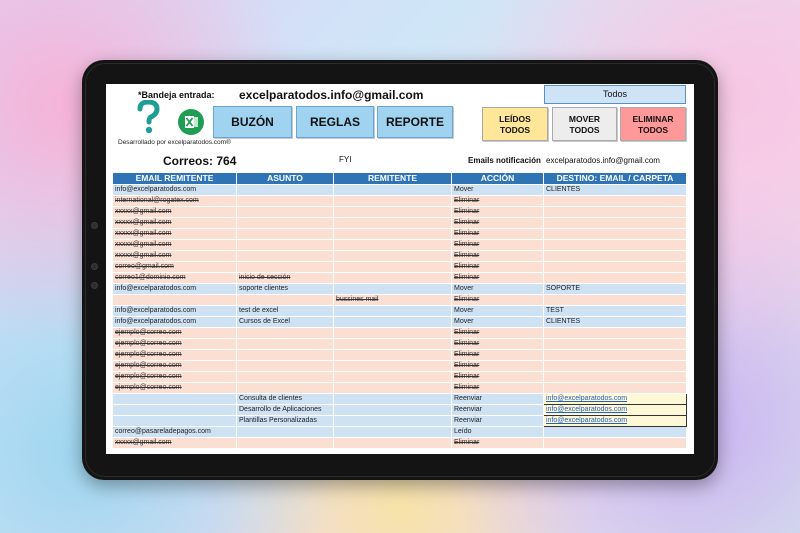 This screenshot has width=800, height=533. I want to click on cell-asunto: Desarrollo de Aplicaciones, so click(285, 410).